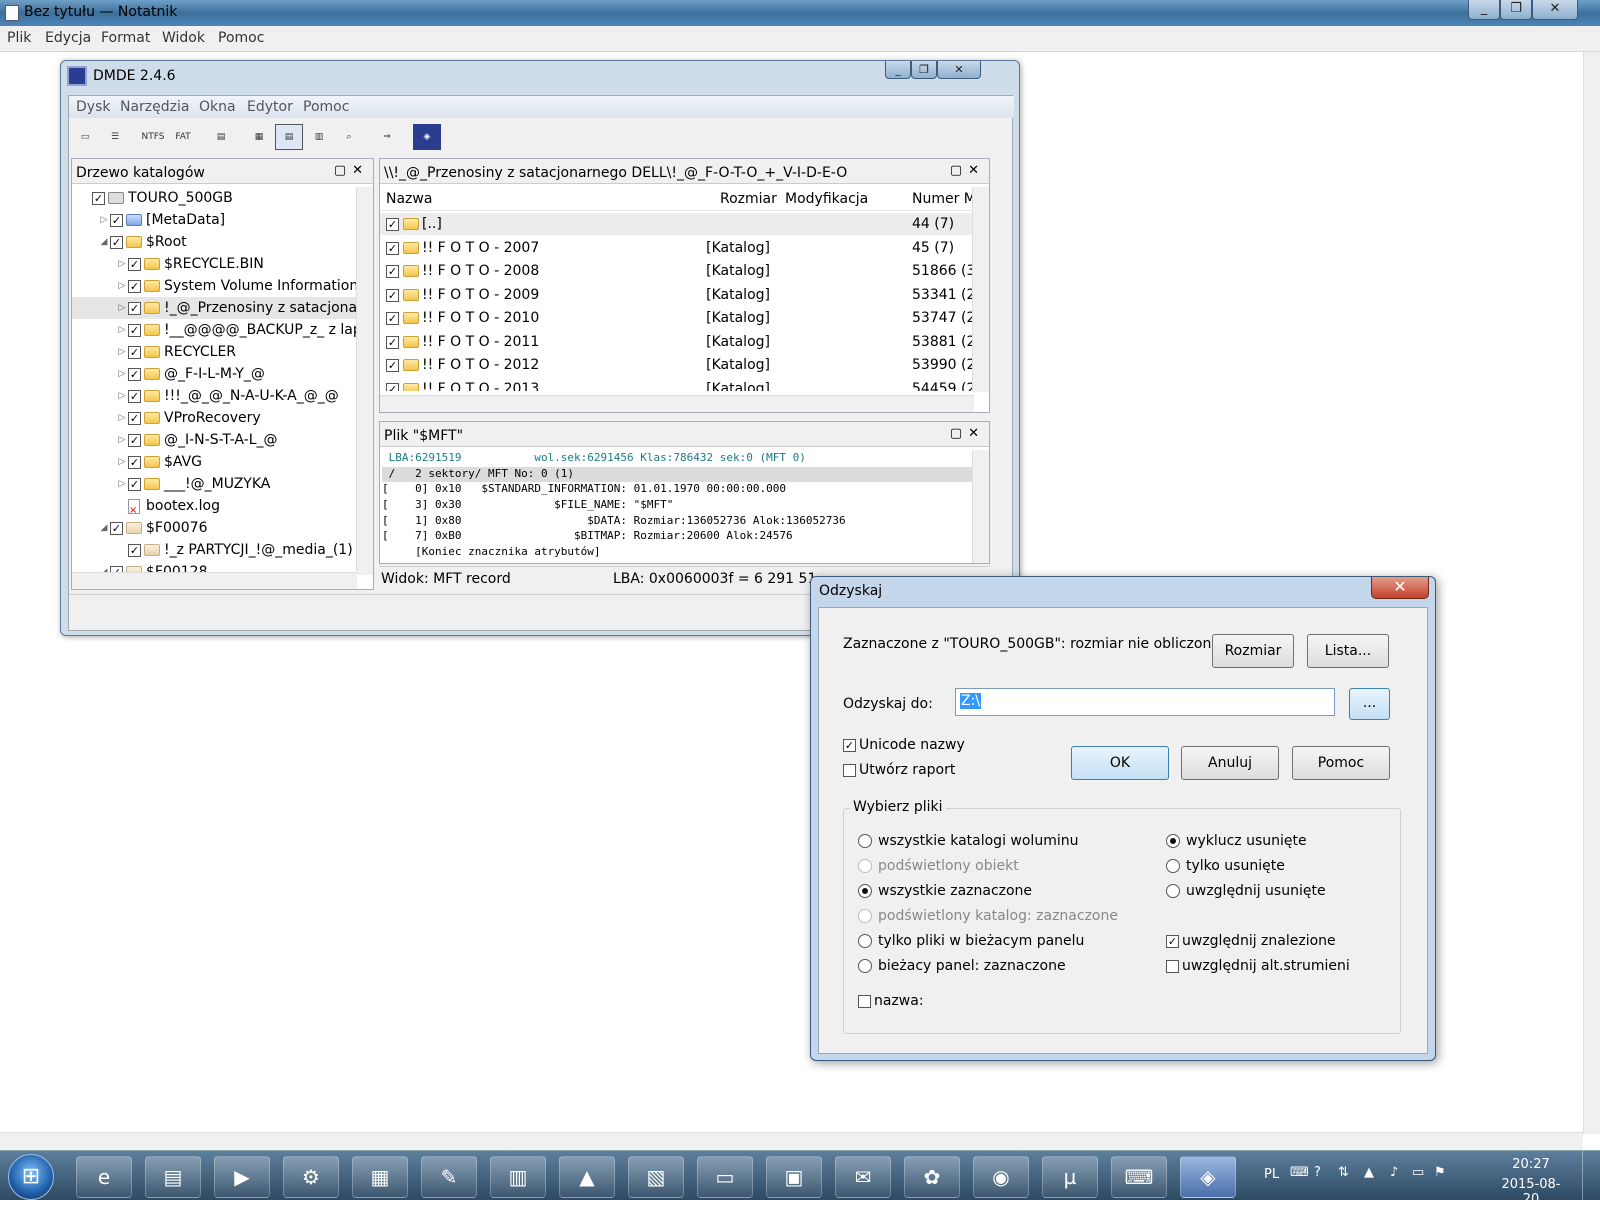  I want to click on include-streams-checkbox: uwzględnij alt.strumieni, so click(1258, 966).